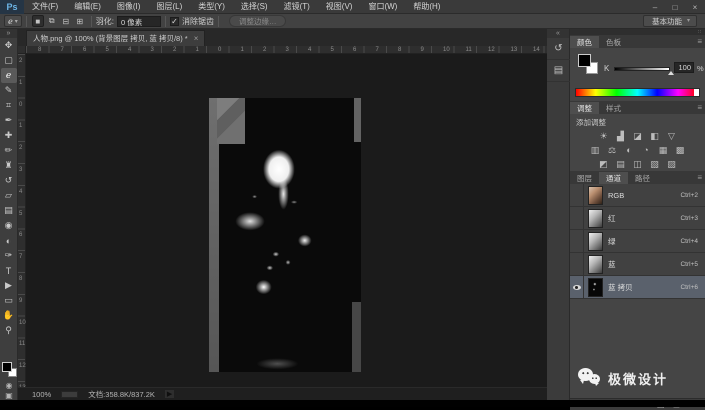 Image resolution: width=705 pixels, height=410 pixels. What do you see at coordinates (613, 42) in the screenshot?
I see `tab-色板: 色板` at bounding box center [613, 42].